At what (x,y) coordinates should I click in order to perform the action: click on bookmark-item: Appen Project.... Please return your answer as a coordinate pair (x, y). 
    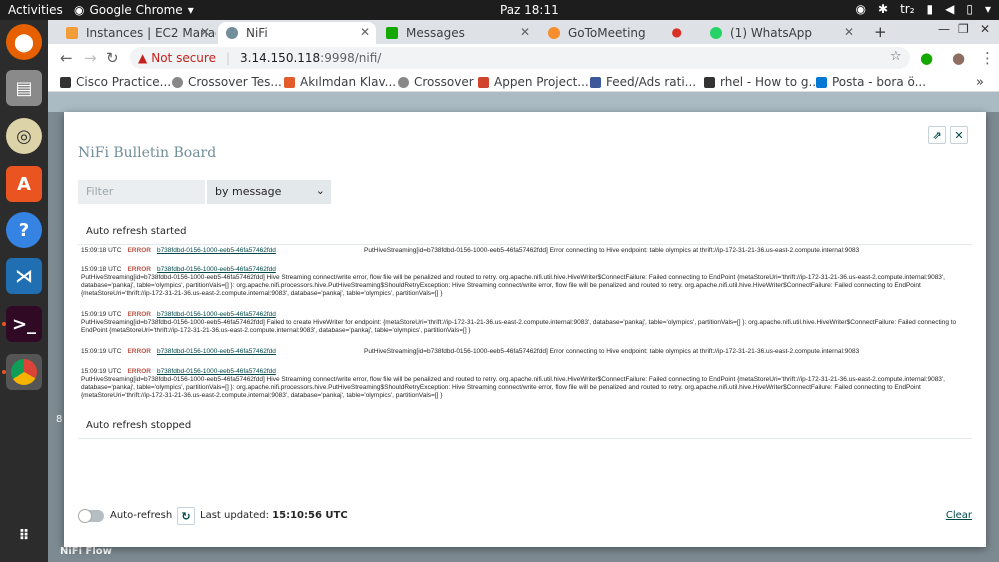
    Looking at the image, I should click on (533, 82).